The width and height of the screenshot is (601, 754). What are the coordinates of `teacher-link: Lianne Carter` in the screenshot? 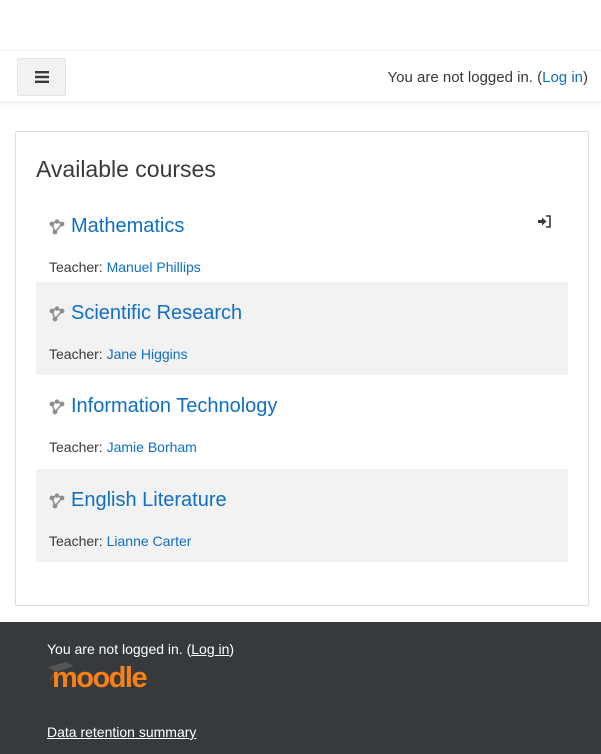 It's located at (149, 541).